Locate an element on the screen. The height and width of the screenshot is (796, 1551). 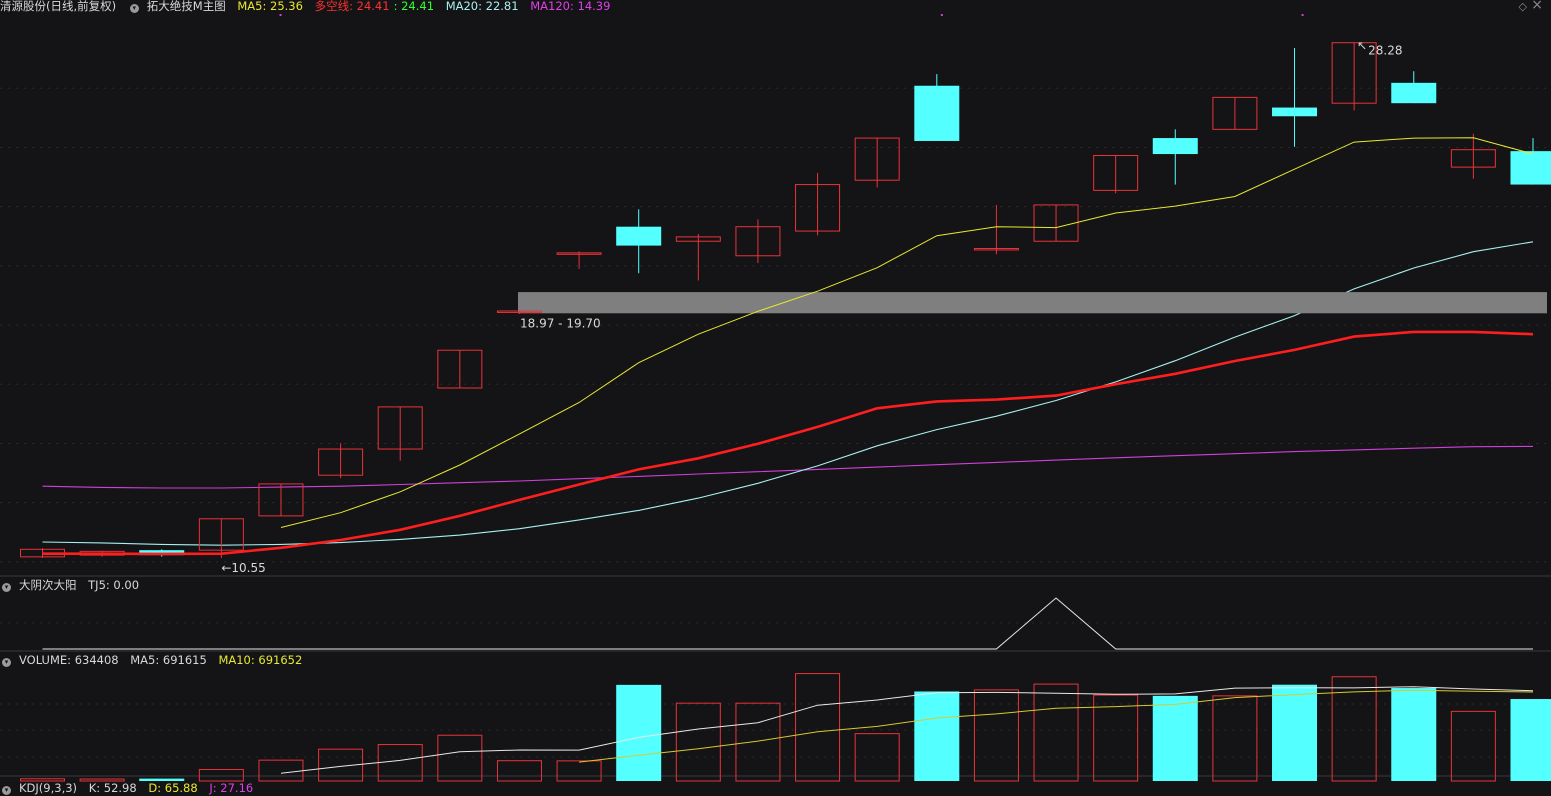
vol-ma5-readout: MA5: 691615 is located at coordinates (168, 660).